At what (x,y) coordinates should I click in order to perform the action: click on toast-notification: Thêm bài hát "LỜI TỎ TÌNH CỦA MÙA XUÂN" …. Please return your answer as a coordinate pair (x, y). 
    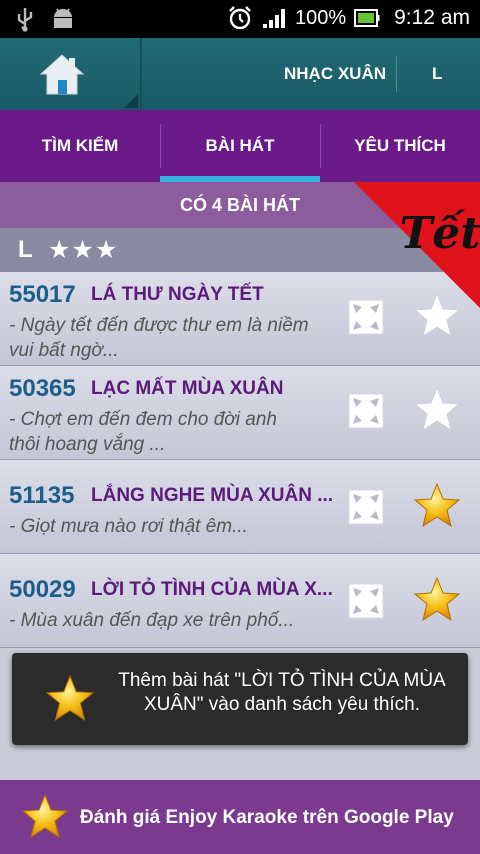
    Looking at the image, I should click on (240, 699).